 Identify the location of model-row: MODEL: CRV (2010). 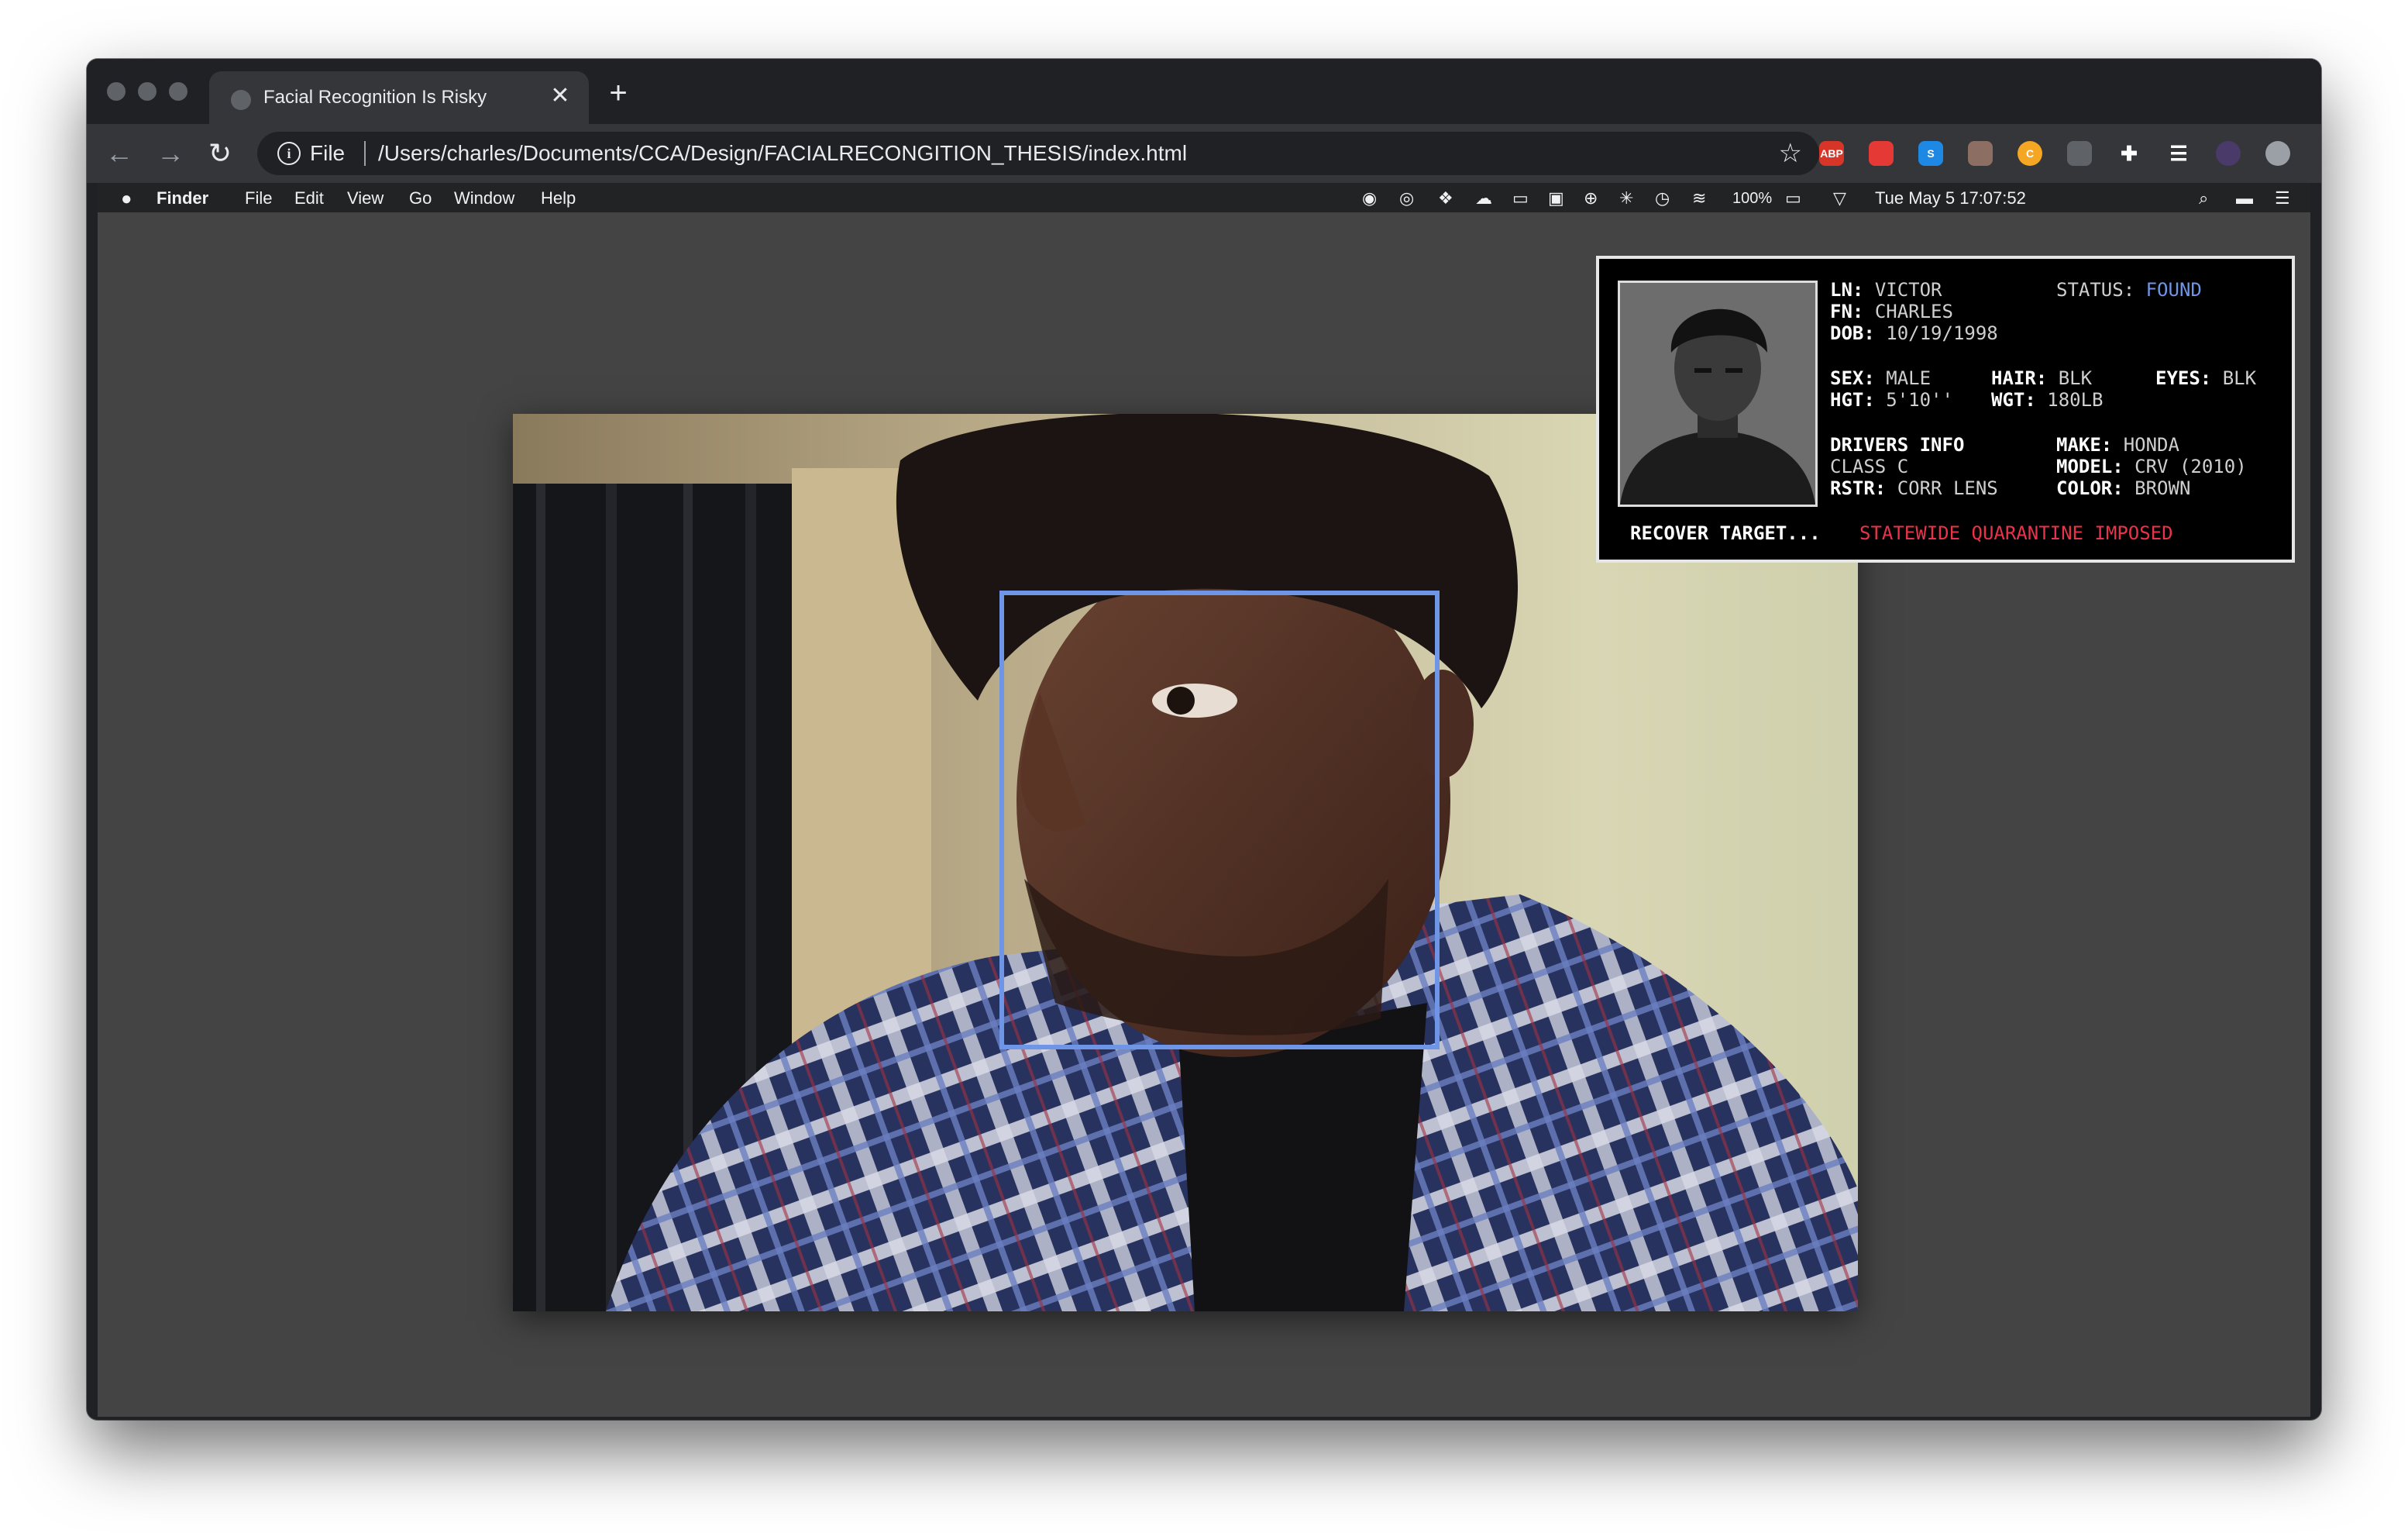
(2151, 466).